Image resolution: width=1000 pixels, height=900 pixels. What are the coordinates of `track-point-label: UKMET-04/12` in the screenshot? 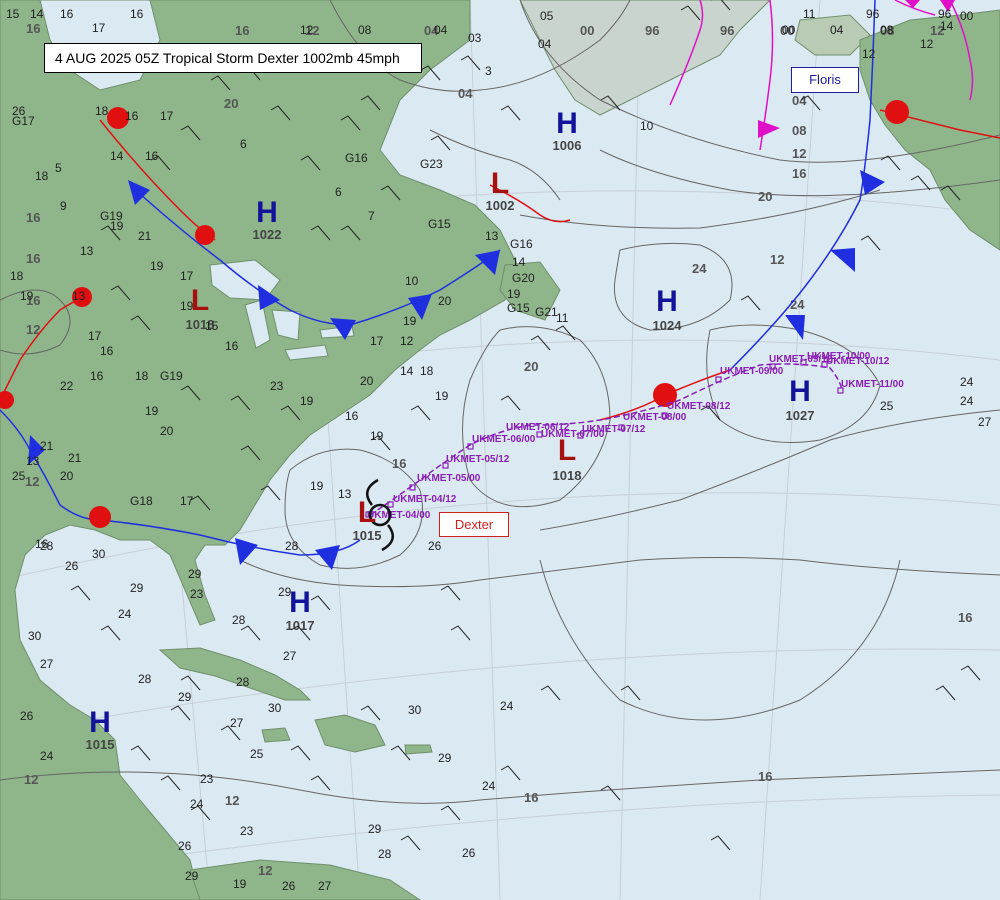 It's located at (425, 499).